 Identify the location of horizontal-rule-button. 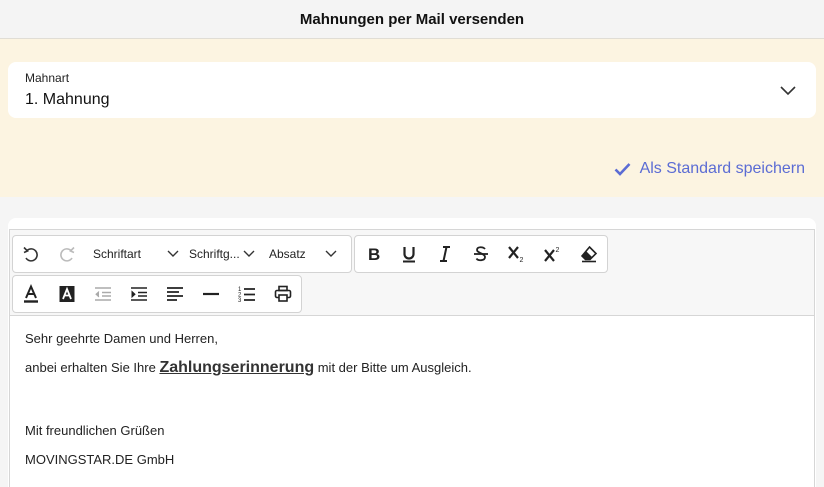
(211, 294).